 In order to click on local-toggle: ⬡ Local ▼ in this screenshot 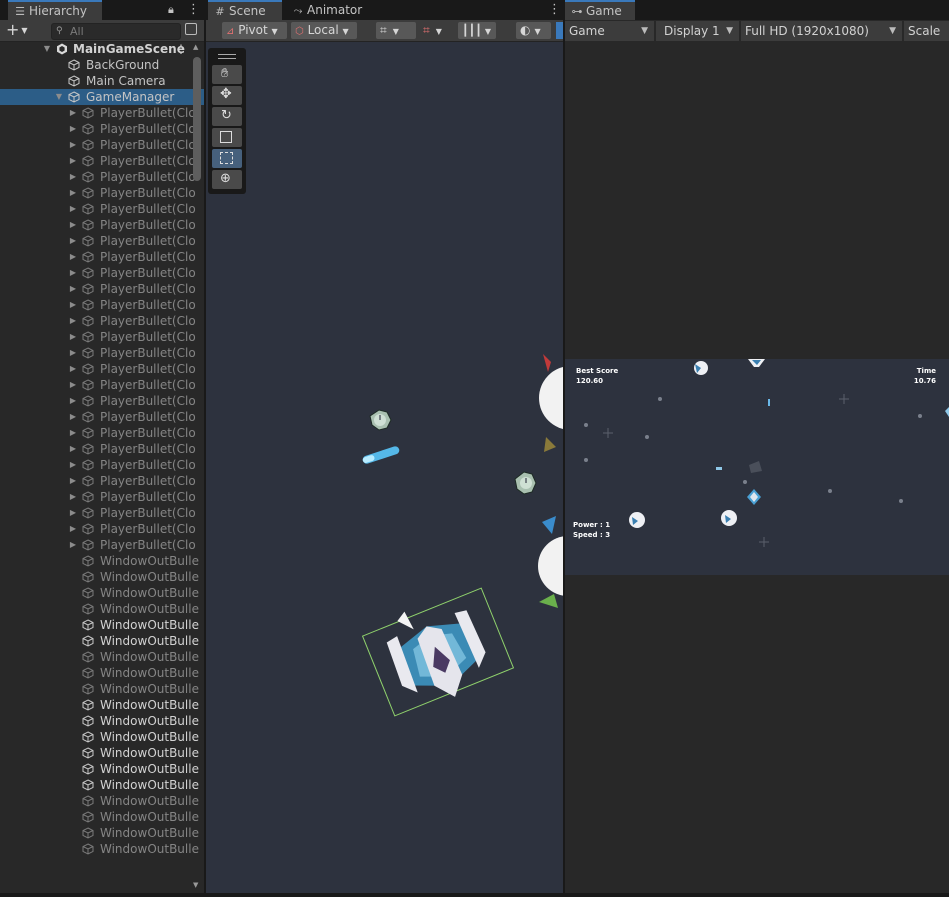, I will do `click(324, 30)`.